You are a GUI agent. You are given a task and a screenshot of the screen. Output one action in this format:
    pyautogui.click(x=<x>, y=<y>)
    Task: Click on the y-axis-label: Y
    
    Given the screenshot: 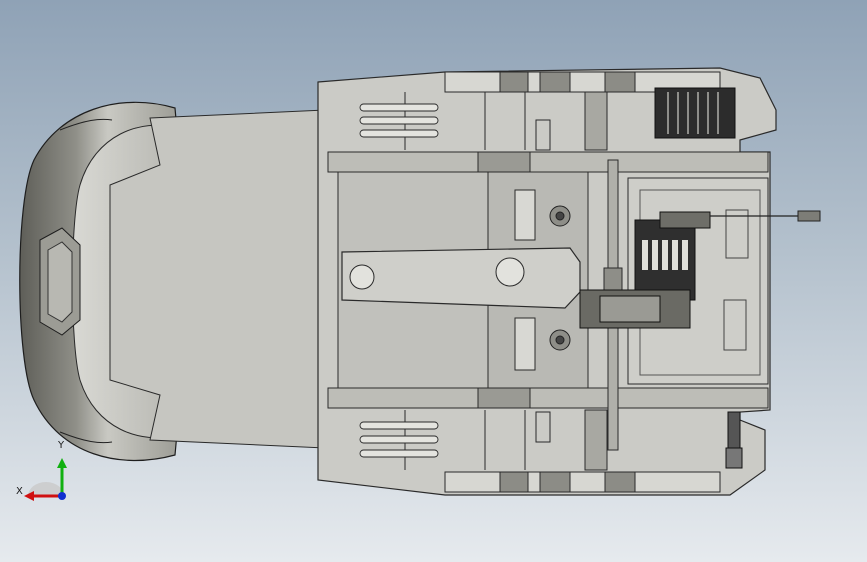 What is the action you would take?
    pyautogui.click(x=61, y=445)
    